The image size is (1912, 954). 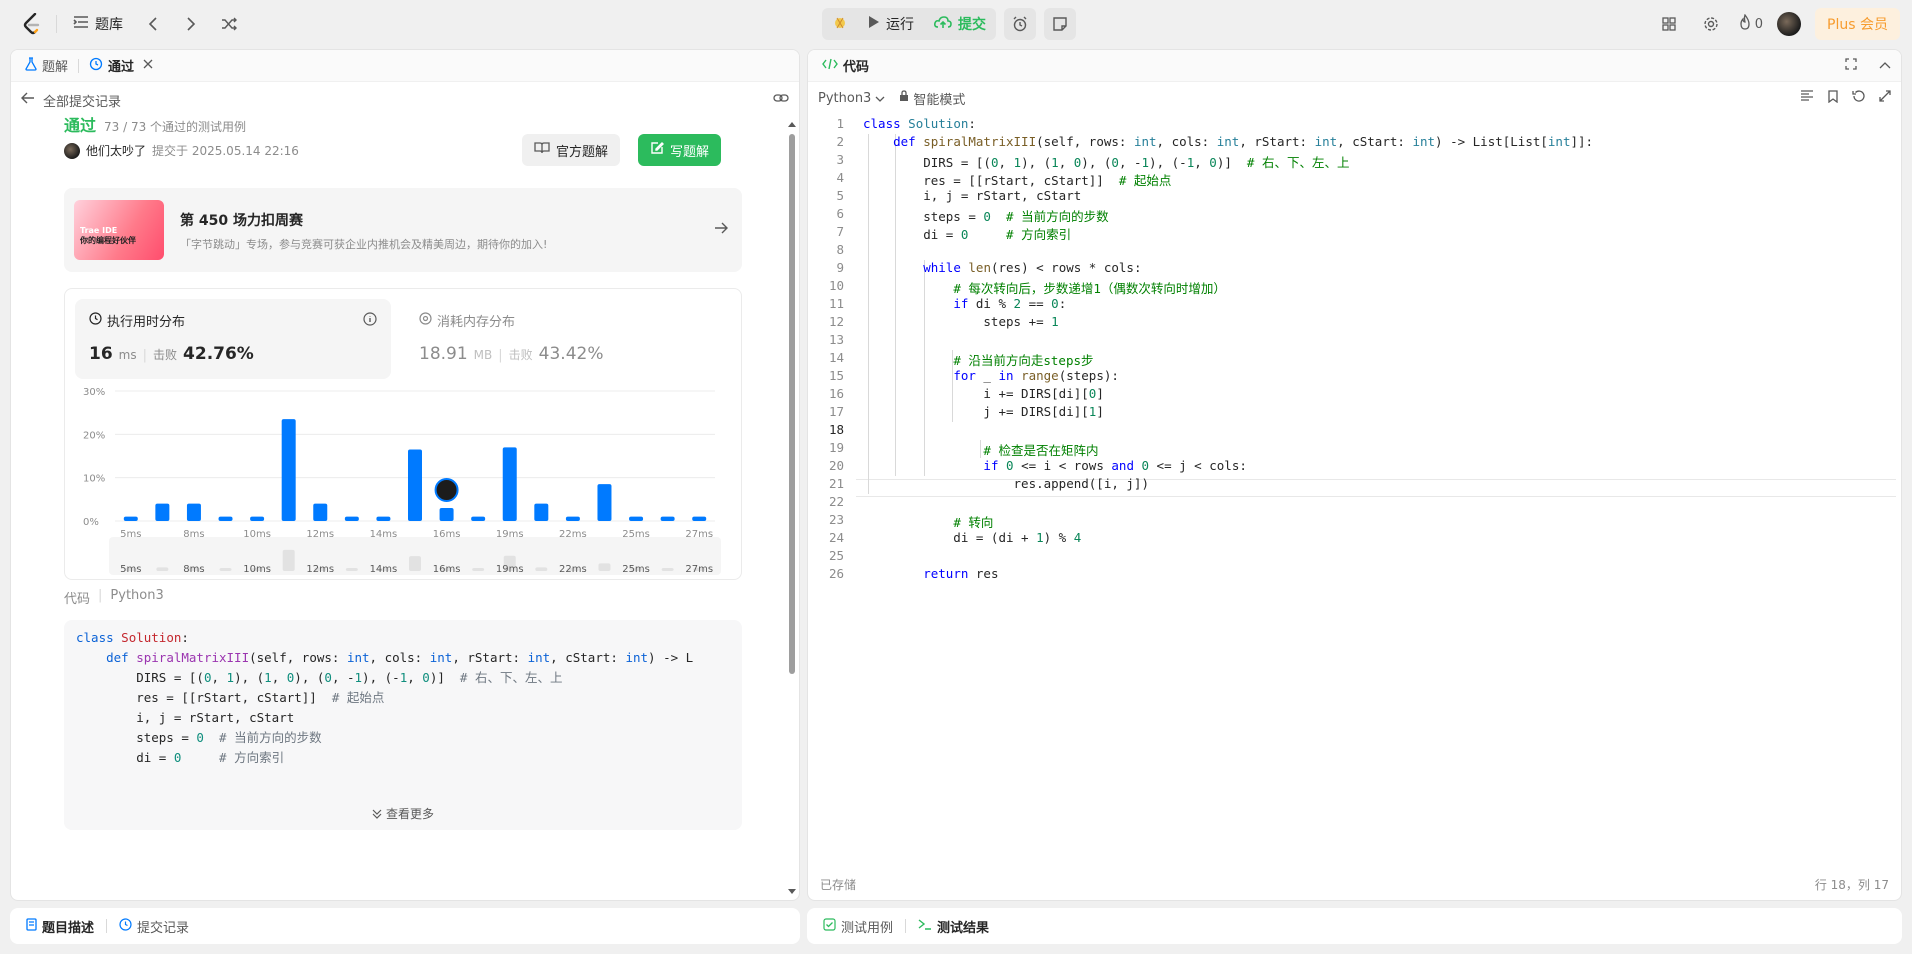 I want to click on code-header: 代码 | Python3, so click(x=114, y=597).